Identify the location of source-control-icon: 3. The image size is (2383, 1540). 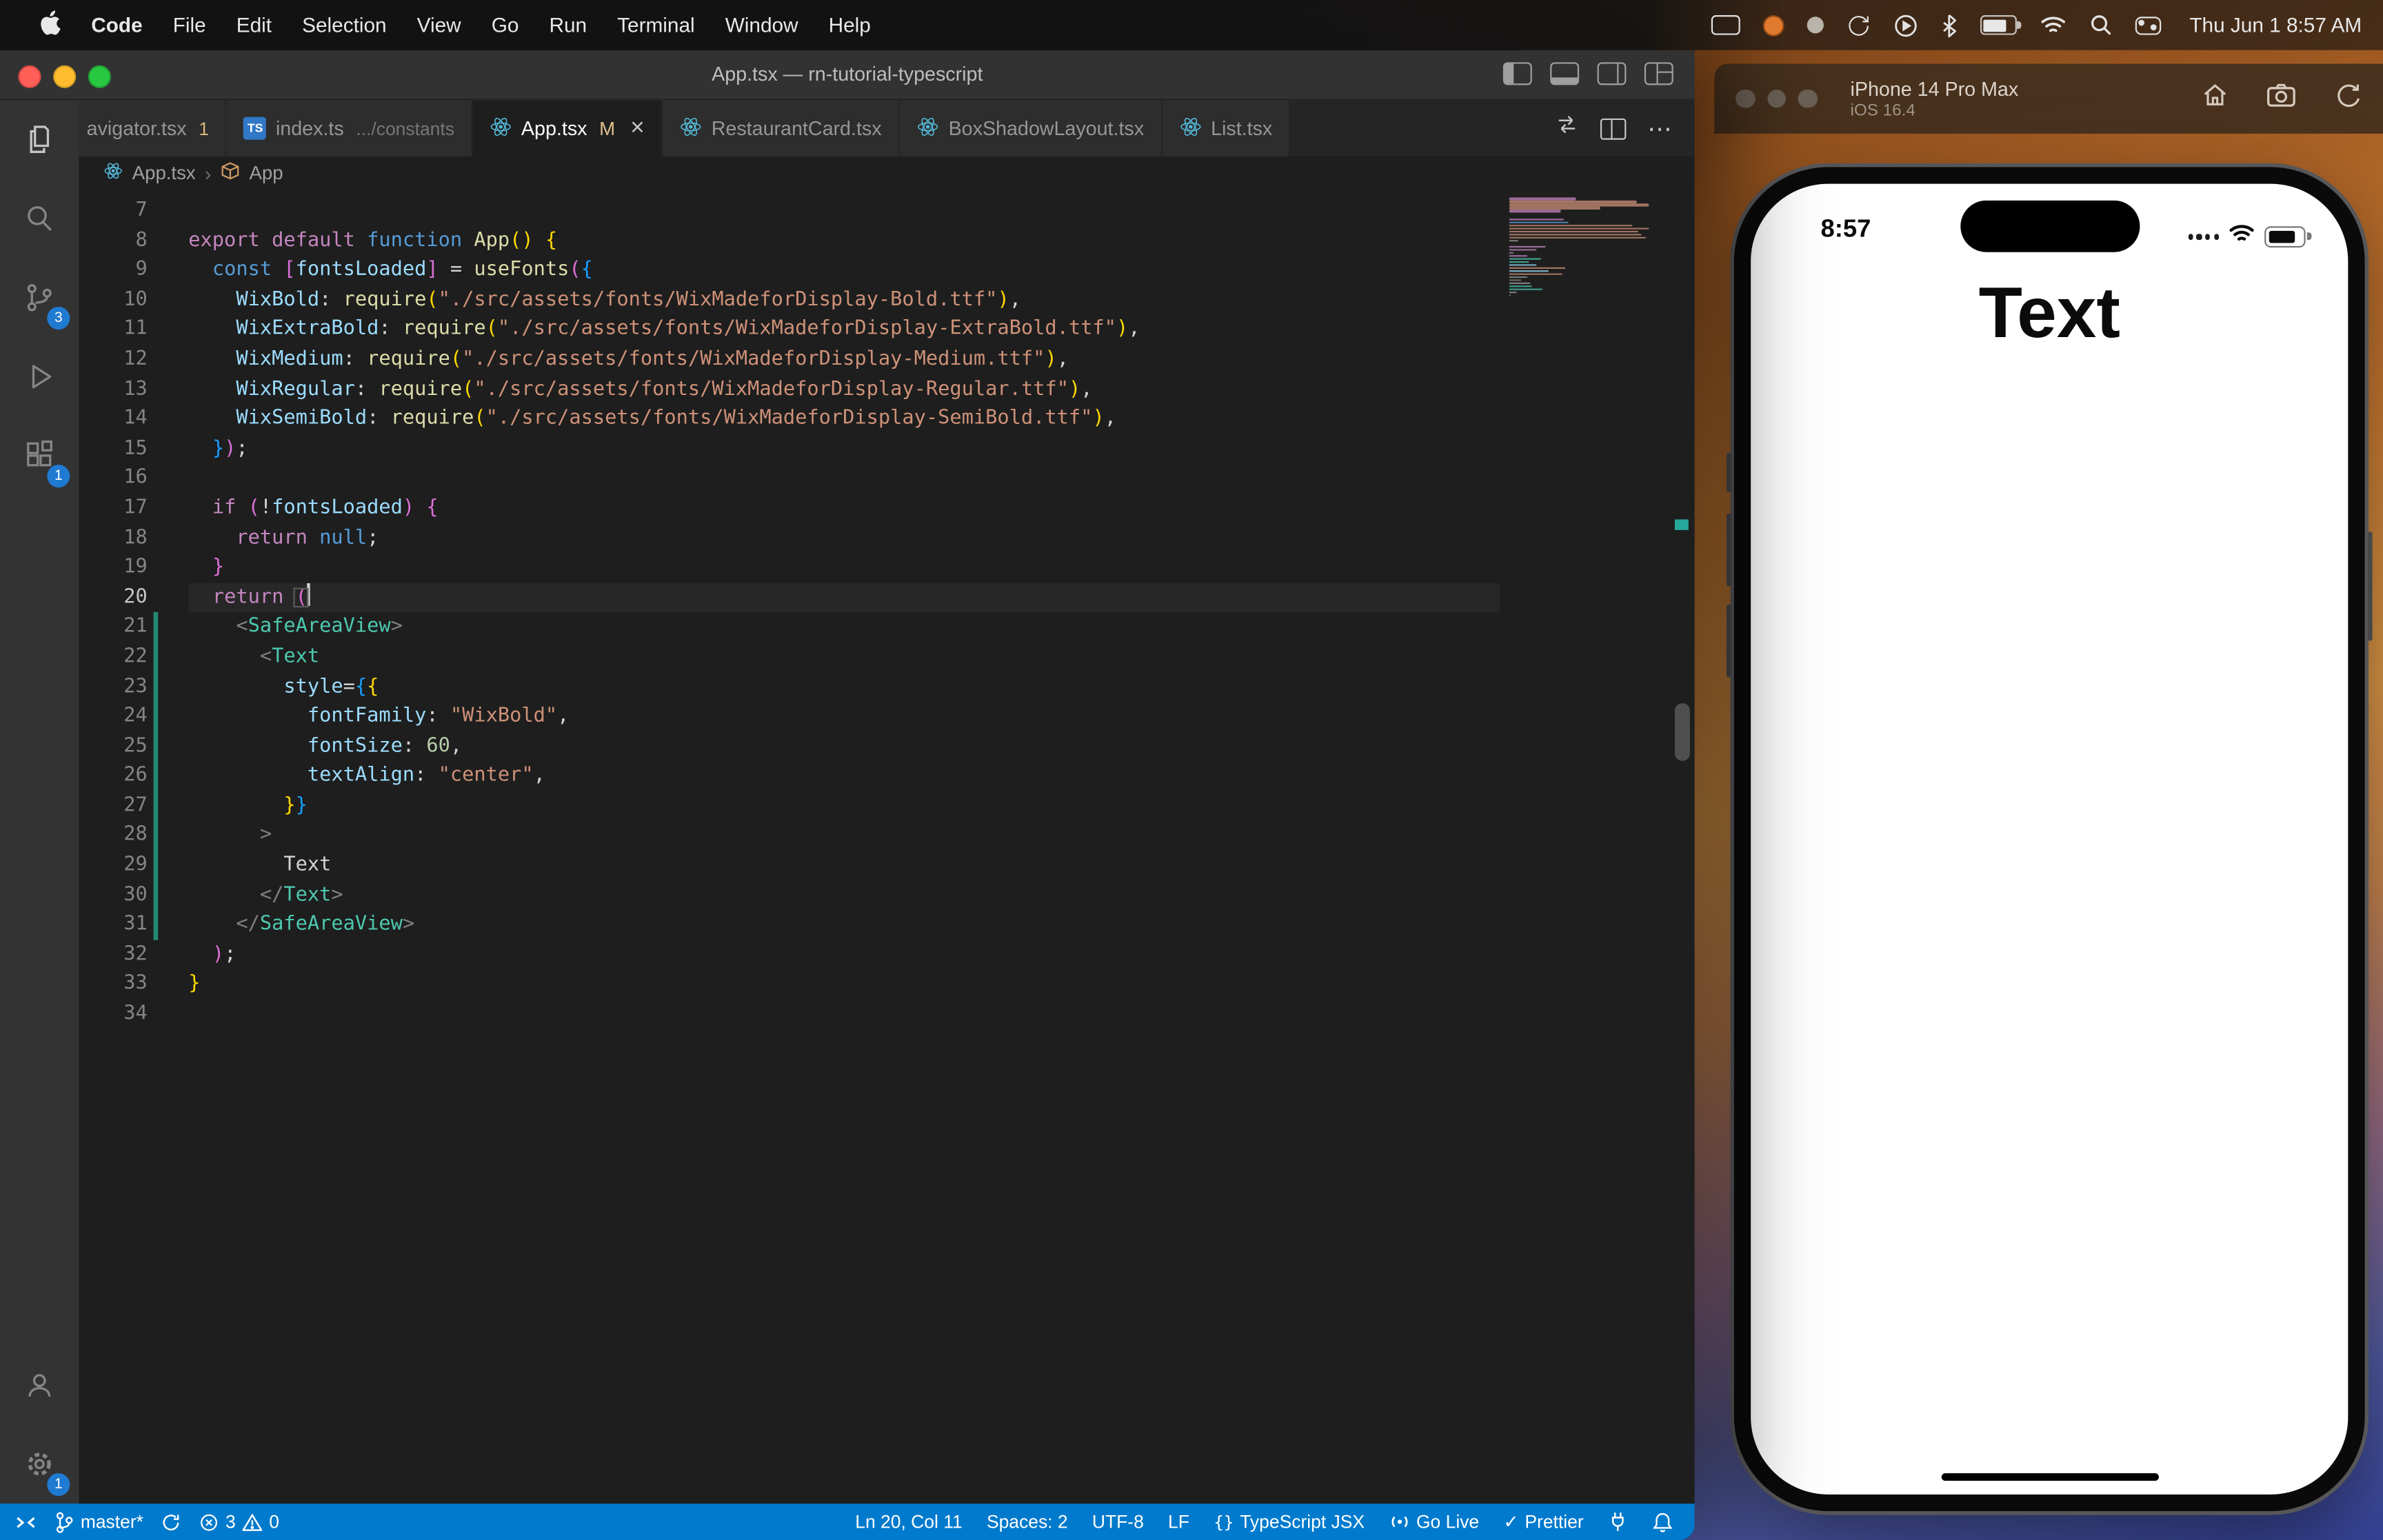
(39, 299).